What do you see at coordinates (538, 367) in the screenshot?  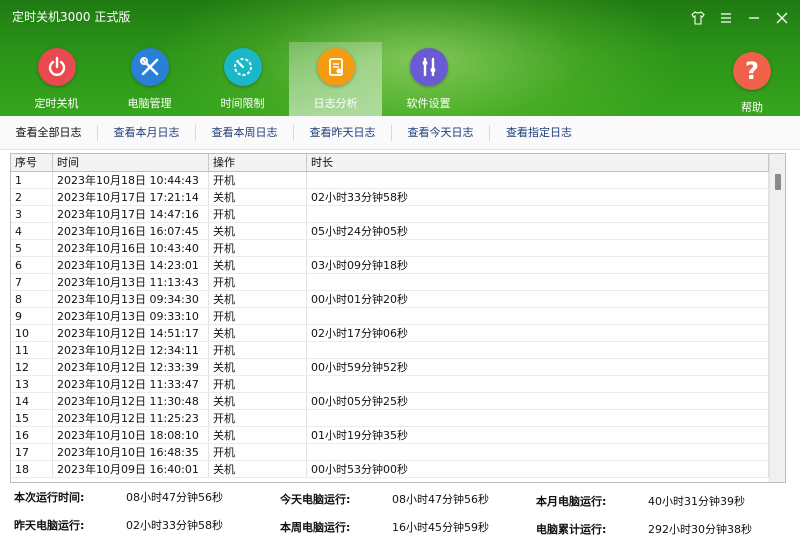 I see `cell-duration: 00小时59分钟52秒` at bounding box center [538, 367].